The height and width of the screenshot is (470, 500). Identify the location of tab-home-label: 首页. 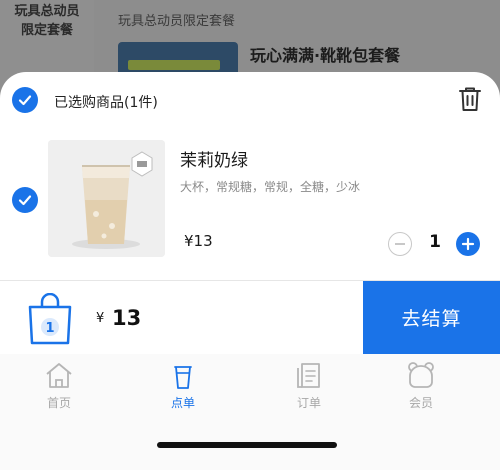
(58, 403).